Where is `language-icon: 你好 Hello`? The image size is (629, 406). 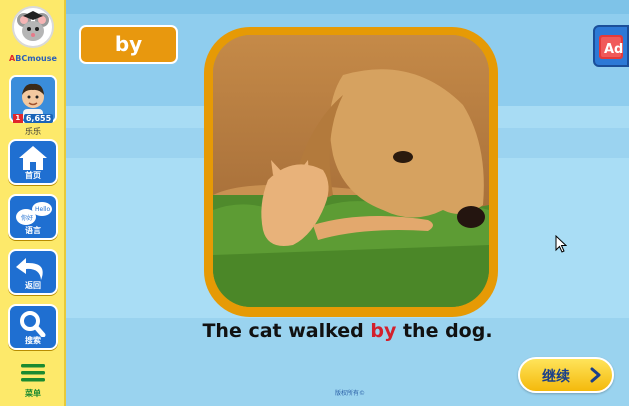 language-icon: 你好 Hello is located at coordinates (34, 213).